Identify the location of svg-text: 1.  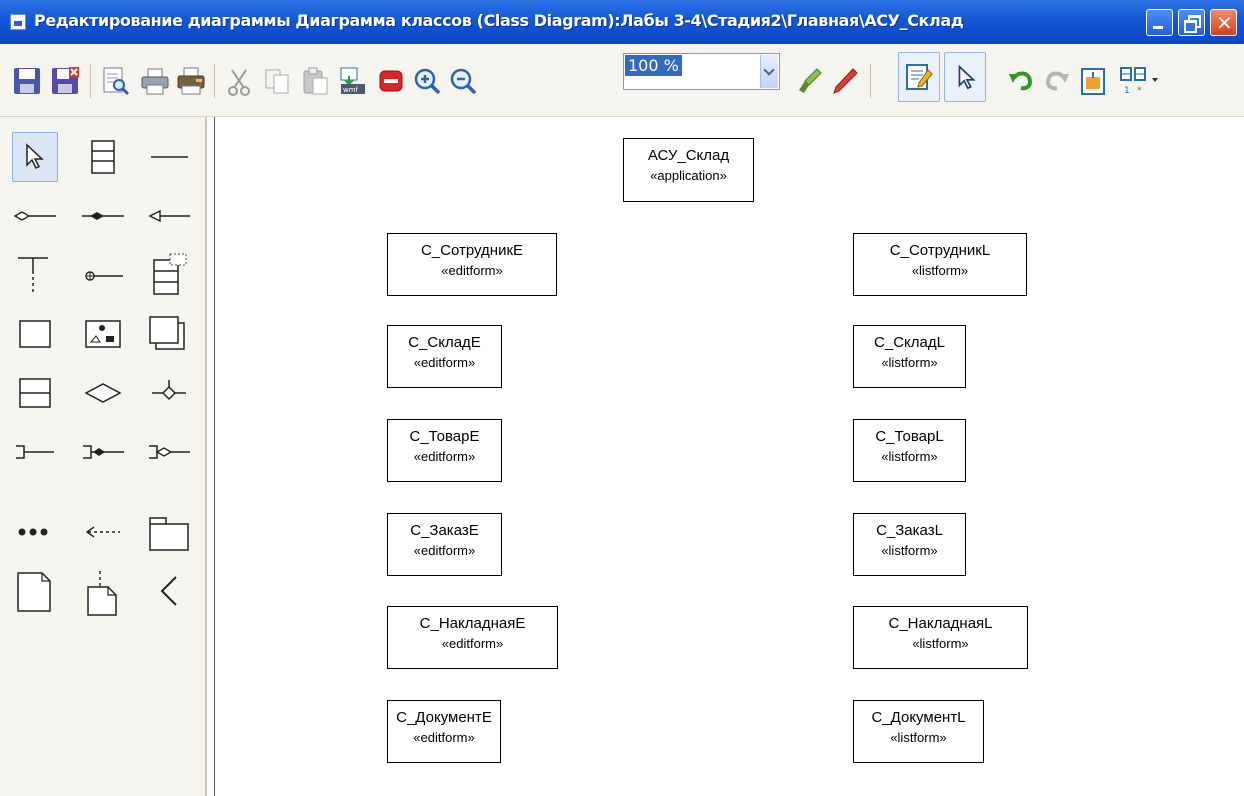
(1127, 91).